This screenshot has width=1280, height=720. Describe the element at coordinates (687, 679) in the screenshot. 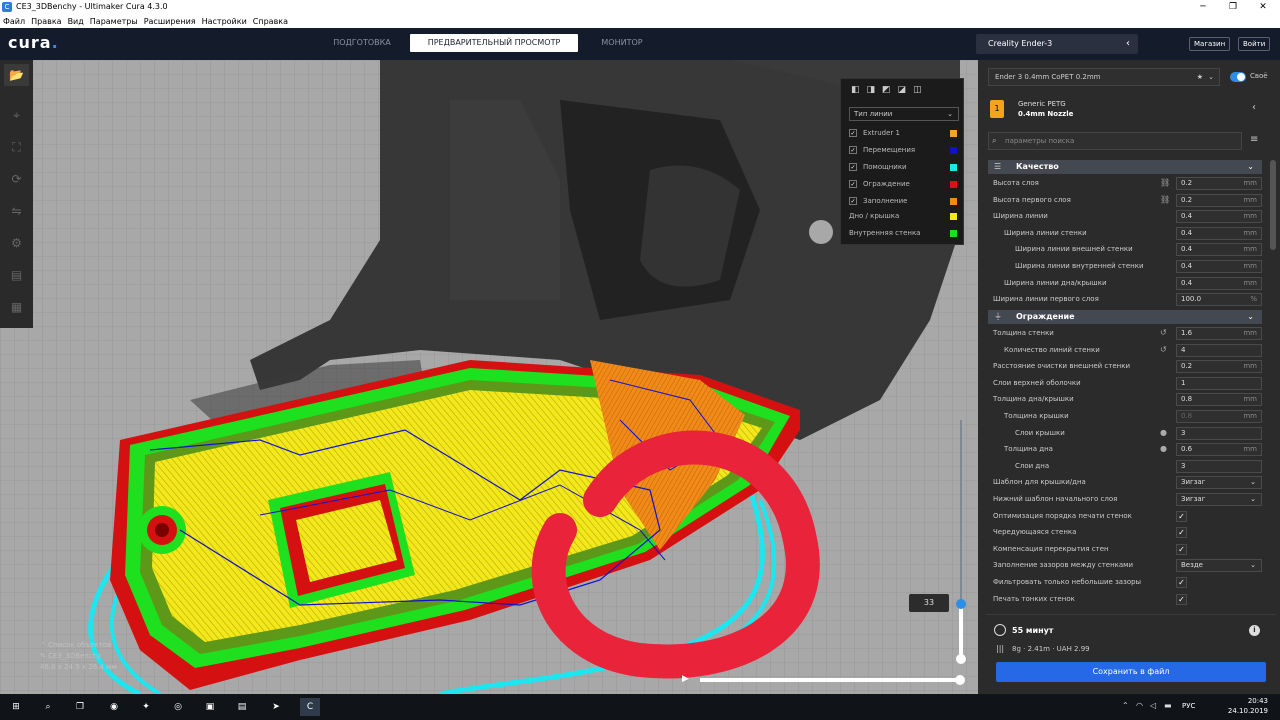

I see `play-simulation-icon: ▶` at that location.